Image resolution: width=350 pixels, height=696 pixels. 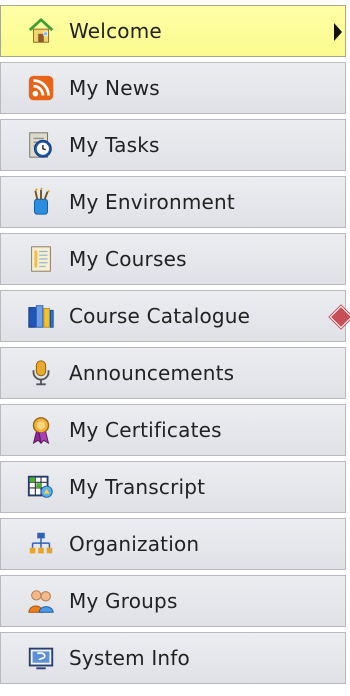 I want to click on sidebar-item-my-transcript: My Transcript, so click(x=173, y=487).